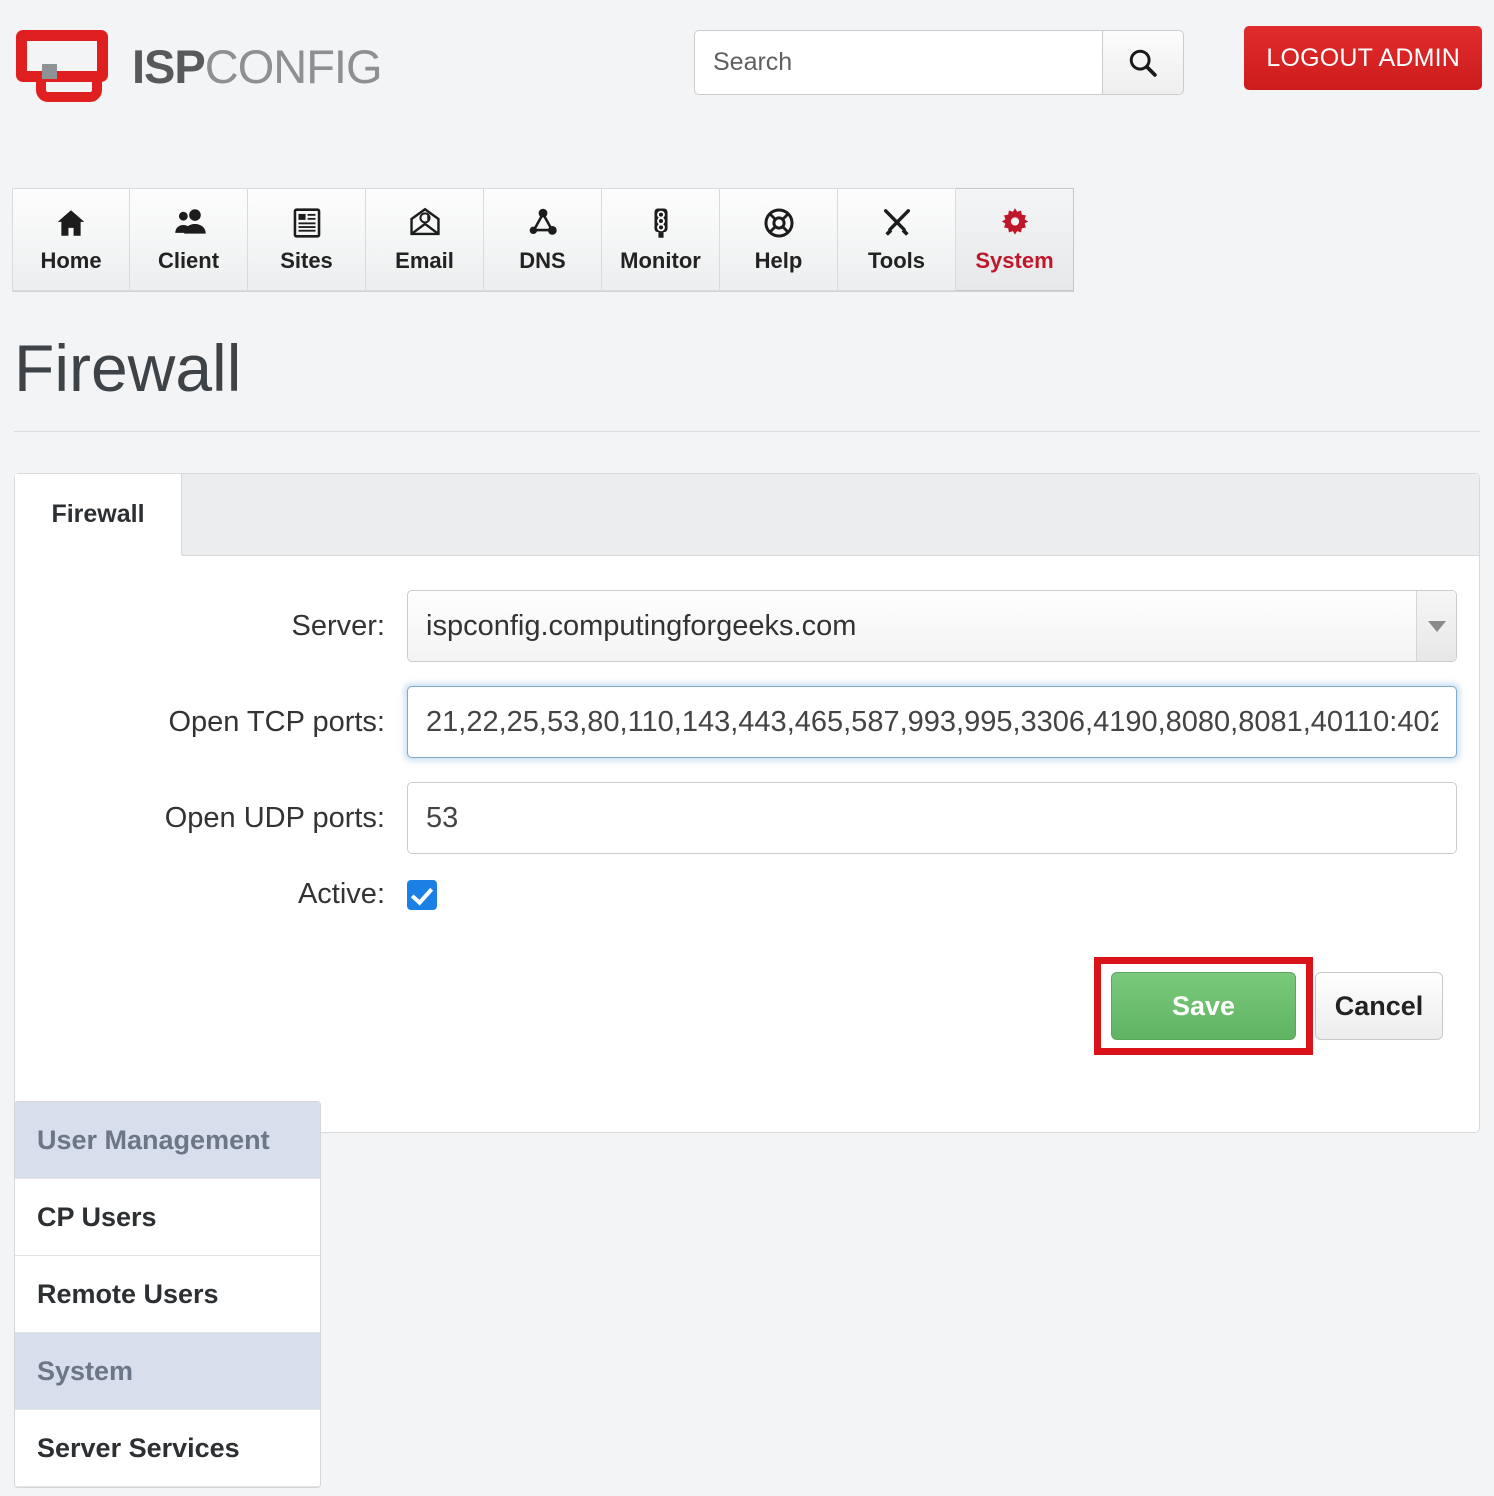 The height and width of the screenshot is (1496, 1494). I want to click on logo-wordmark: ISPCONFIG, so click(257, 66).